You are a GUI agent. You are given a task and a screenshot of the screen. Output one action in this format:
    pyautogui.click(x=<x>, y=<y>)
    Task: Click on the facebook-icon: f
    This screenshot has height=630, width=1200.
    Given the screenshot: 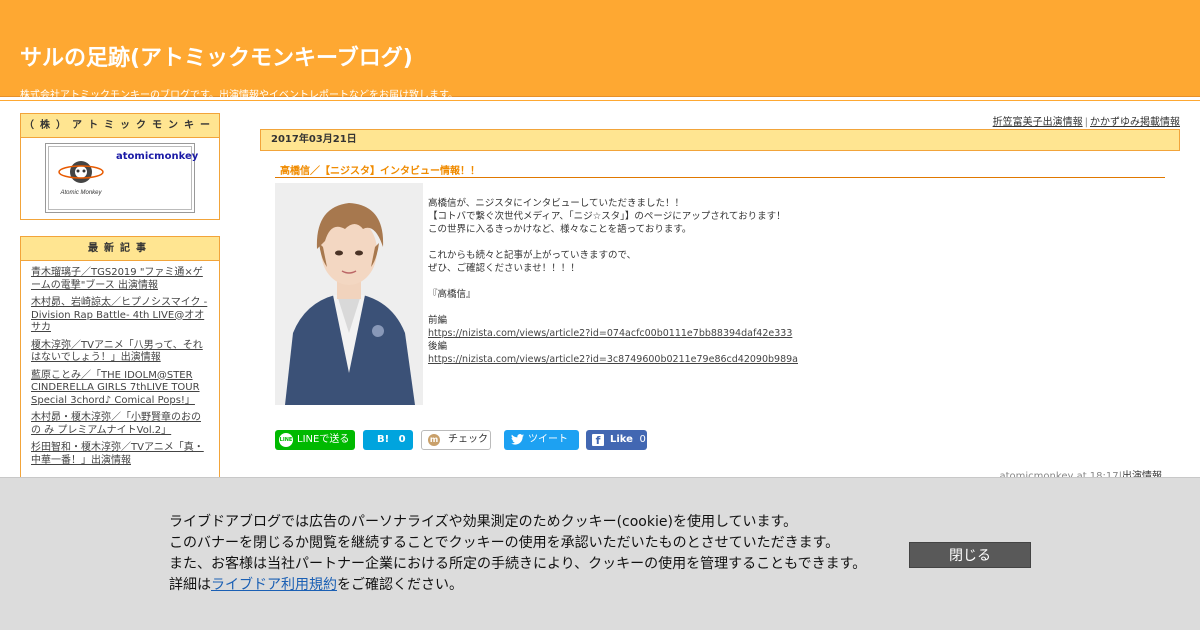 What is the action you would take?
    pyautogui.click(x=598, y=440)
    